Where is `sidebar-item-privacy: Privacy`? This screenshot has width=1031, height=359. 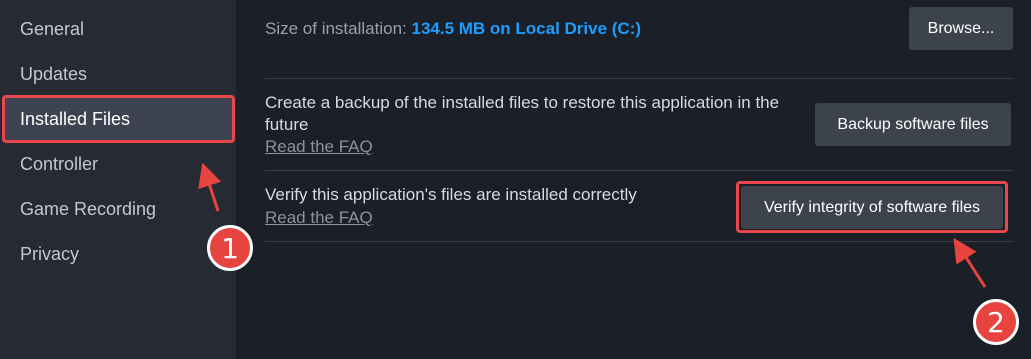
sidebar-item-privacy: Privacy is located at coordinates (118, 254).